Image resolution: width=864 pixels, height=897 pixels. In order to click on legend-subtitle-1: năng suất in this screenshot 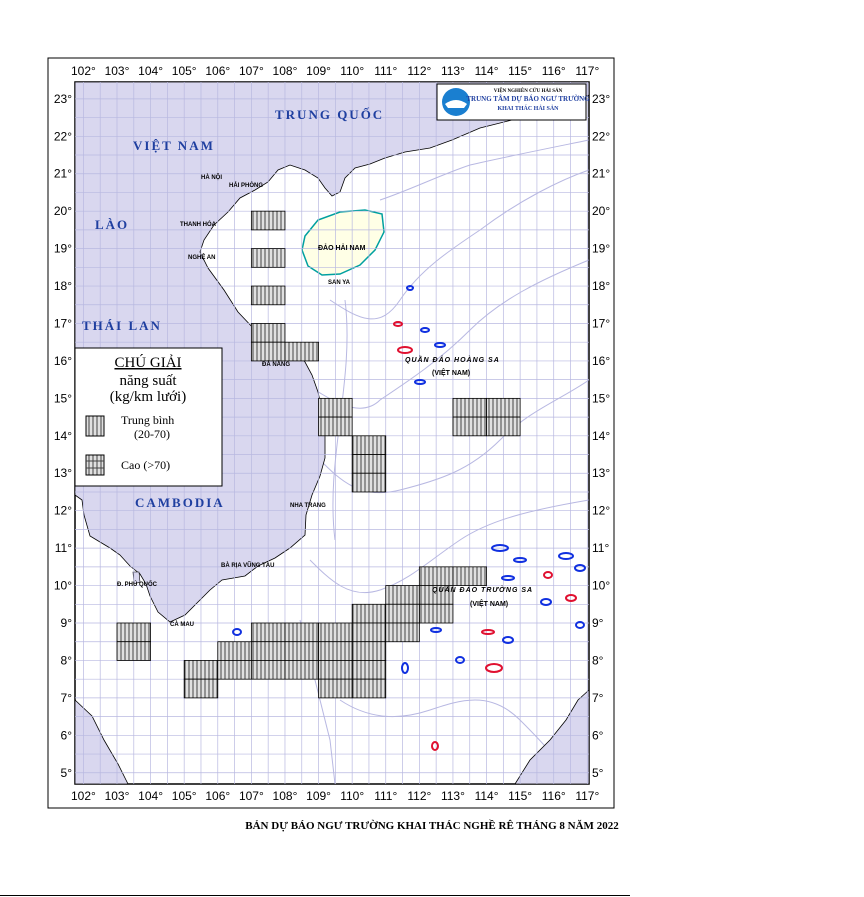, I will do `click(148, 381)`.